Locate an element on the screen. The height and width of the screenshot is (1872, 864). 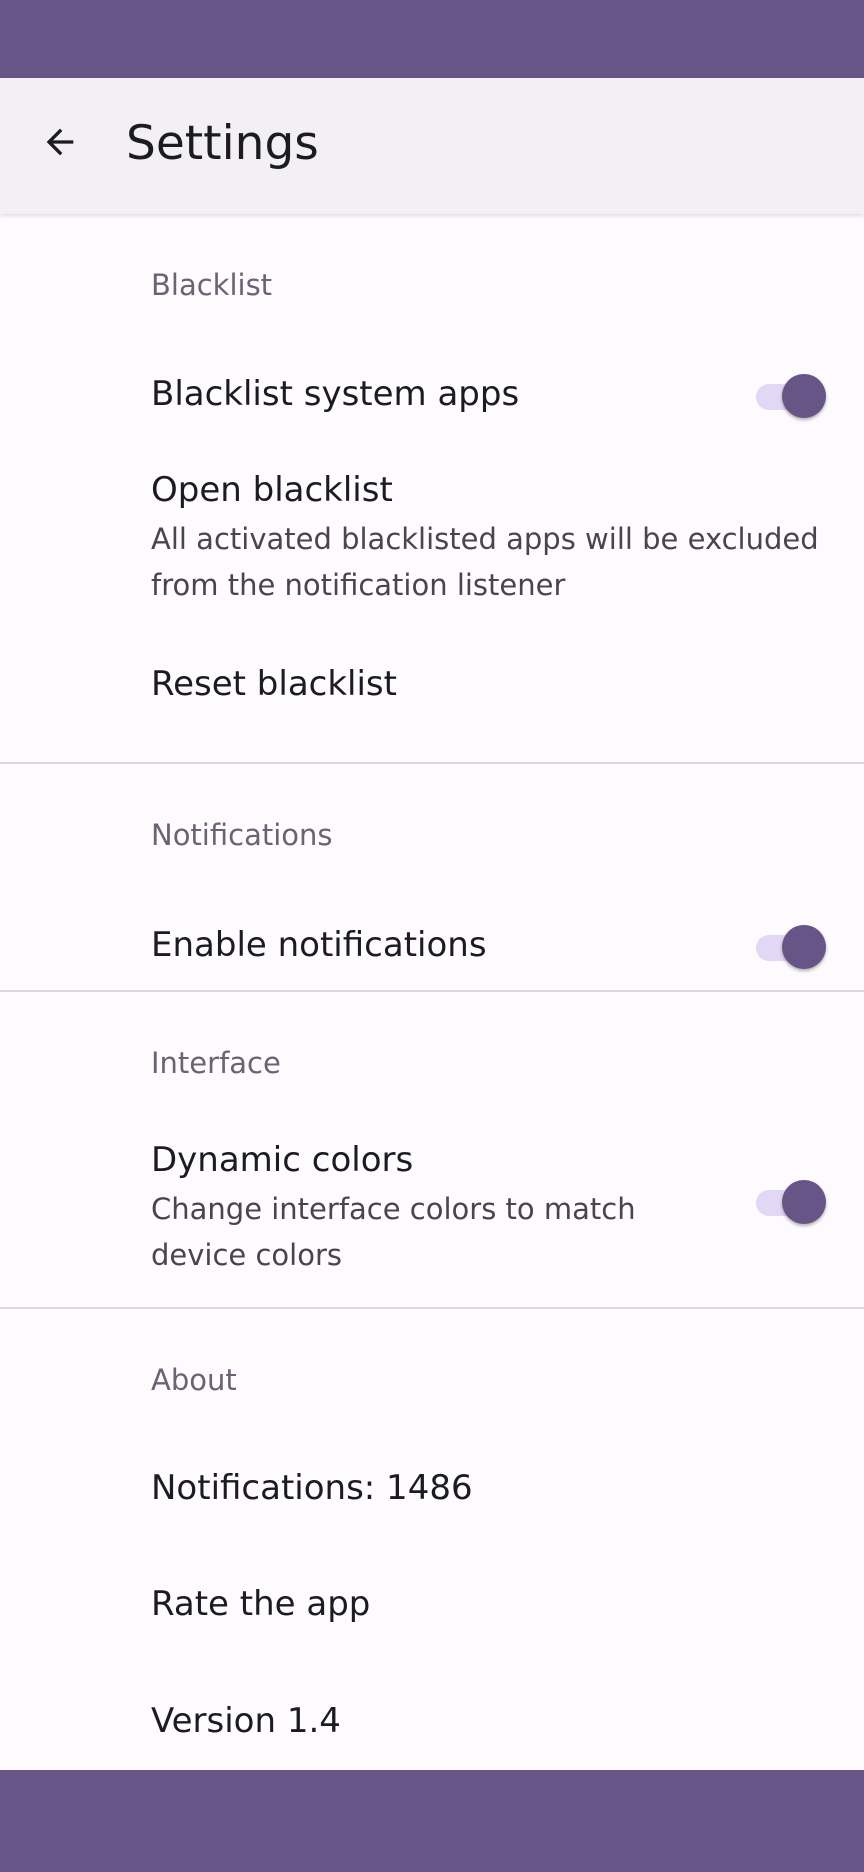
section-header-interface: Interface is located at coordinates (216, 1063).